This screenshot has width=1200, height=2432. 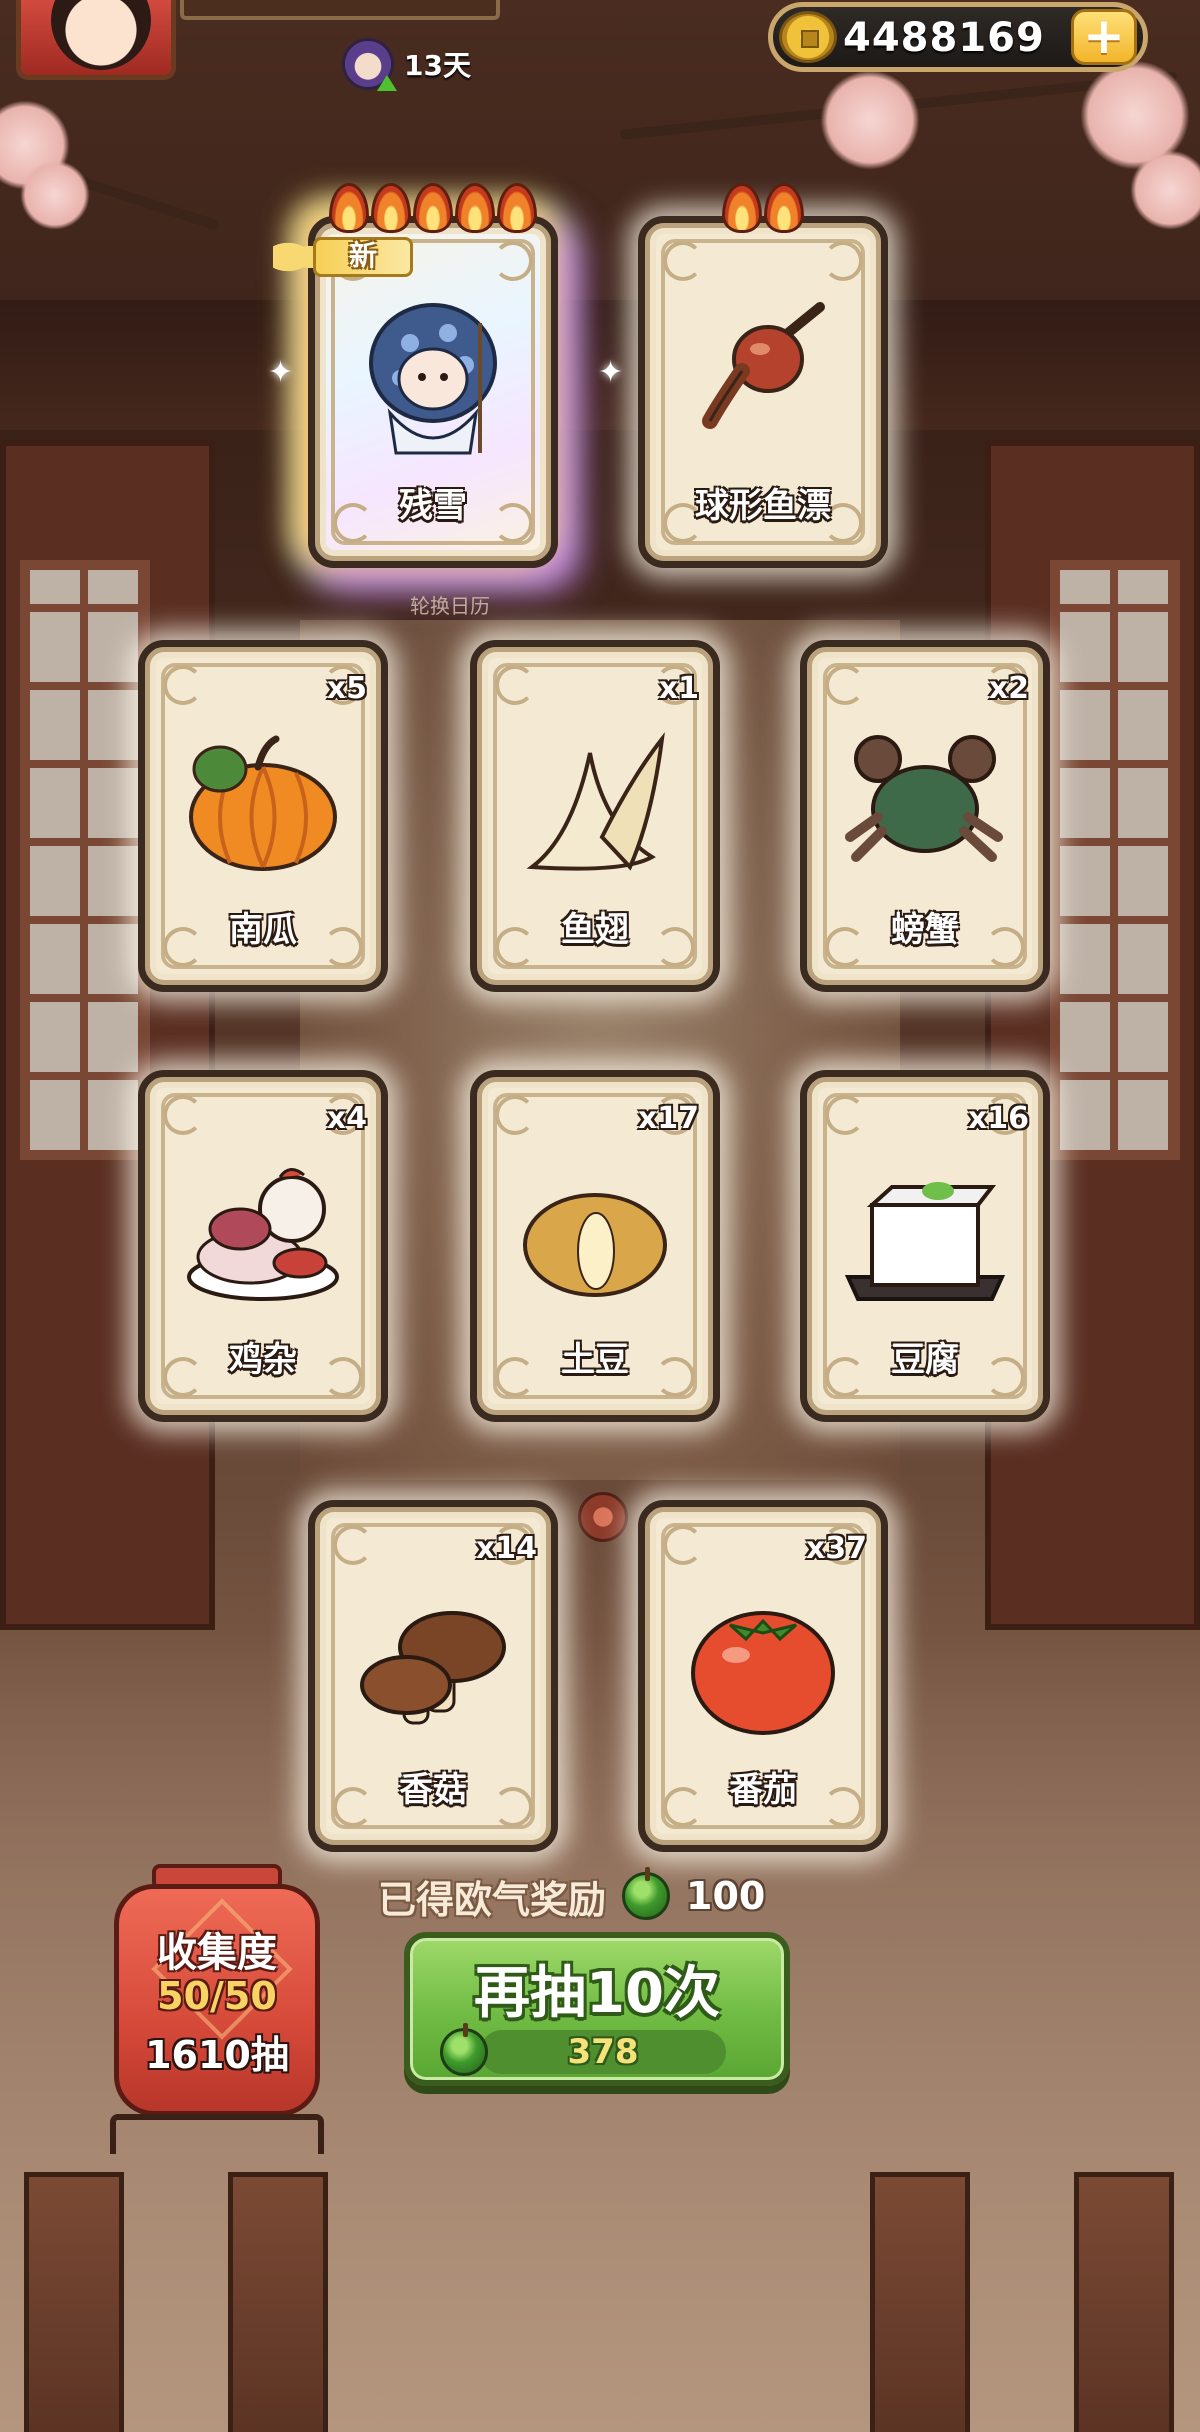 What do you see at coordinates (433, 506) in the screenshot?
I see `card-name: 残雪` at bounding box center [433, 506].